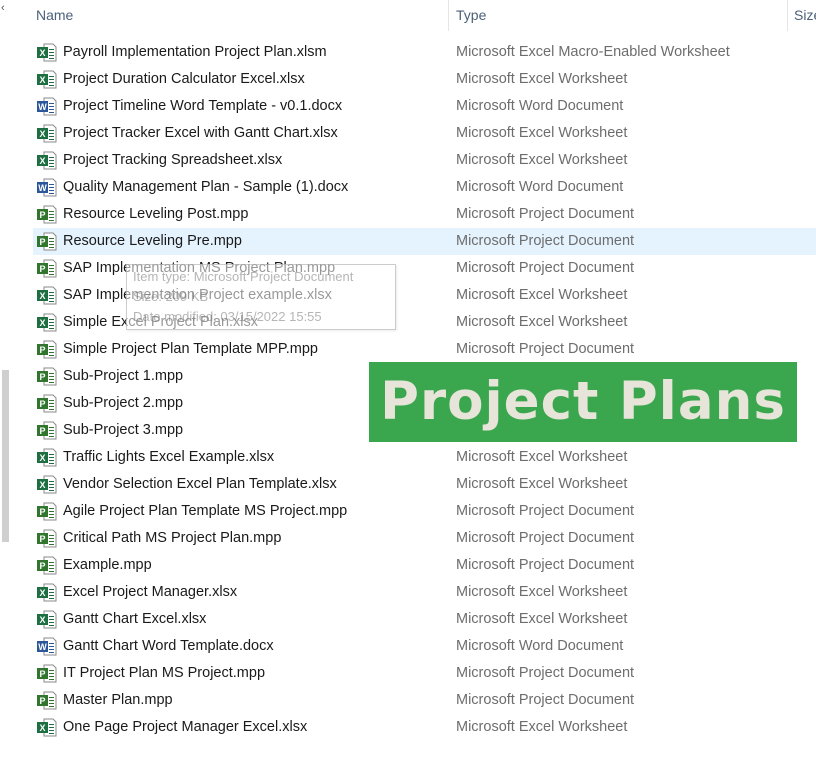 The image size is (816, 765). Describe the element at coordinates (54, 15) in the screenshot. I see `column-header-name: Name` at that location.